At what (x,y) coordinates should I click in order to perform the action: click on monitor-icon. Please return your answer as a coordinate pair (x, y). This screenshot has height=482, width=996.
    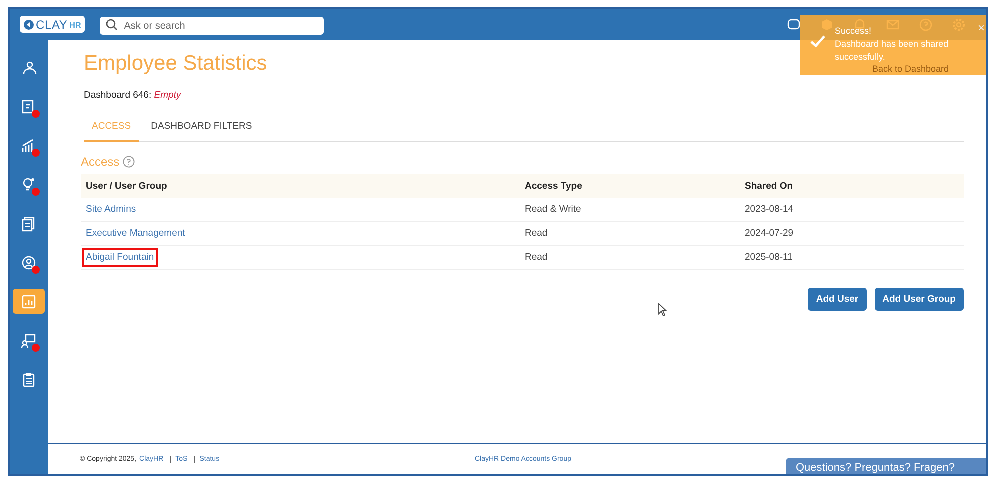
    Looking at the image, I should click on (29, 340).